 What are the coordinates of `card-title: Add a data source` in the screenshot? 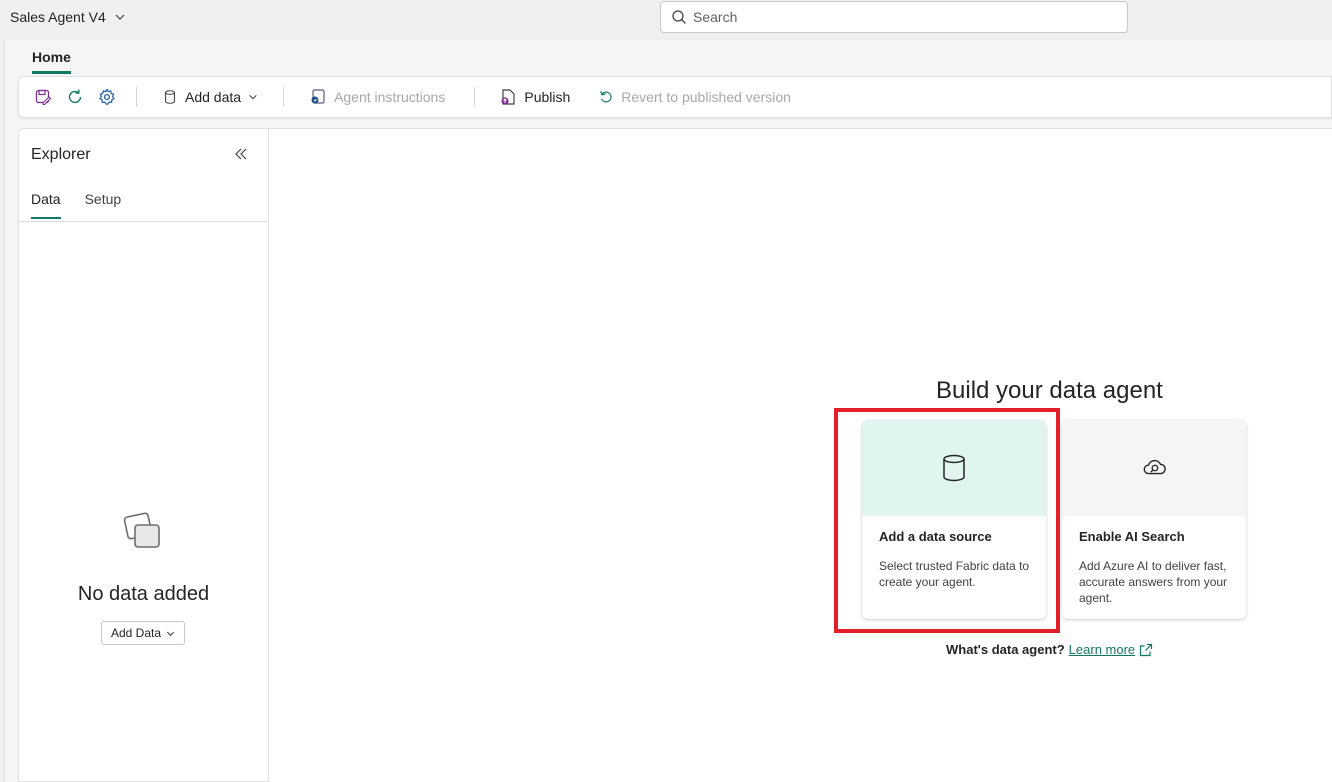 It's located at (935, 536).